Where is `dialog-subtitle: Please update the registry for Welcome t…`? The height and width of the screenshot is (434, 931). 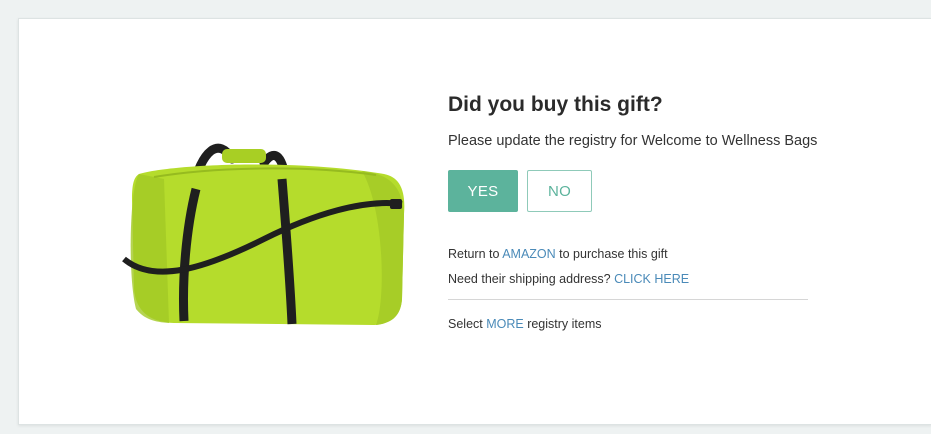 dialog-subtitle: Please update the registry for Welcome t… is located at coordinates (633, 141).